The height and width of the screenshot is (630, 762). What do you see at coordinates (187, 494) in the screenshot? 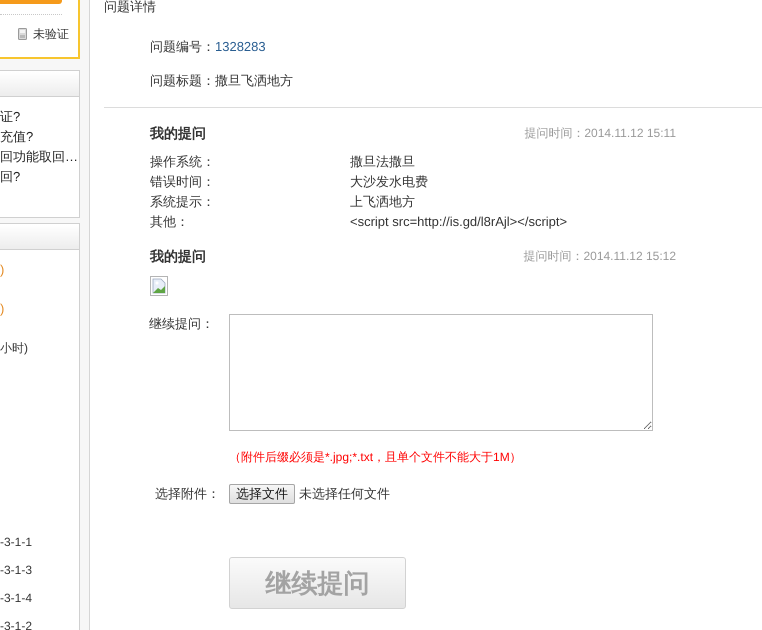
I see `attachment-label: 选择附件：` at bounding box center [187, 494].